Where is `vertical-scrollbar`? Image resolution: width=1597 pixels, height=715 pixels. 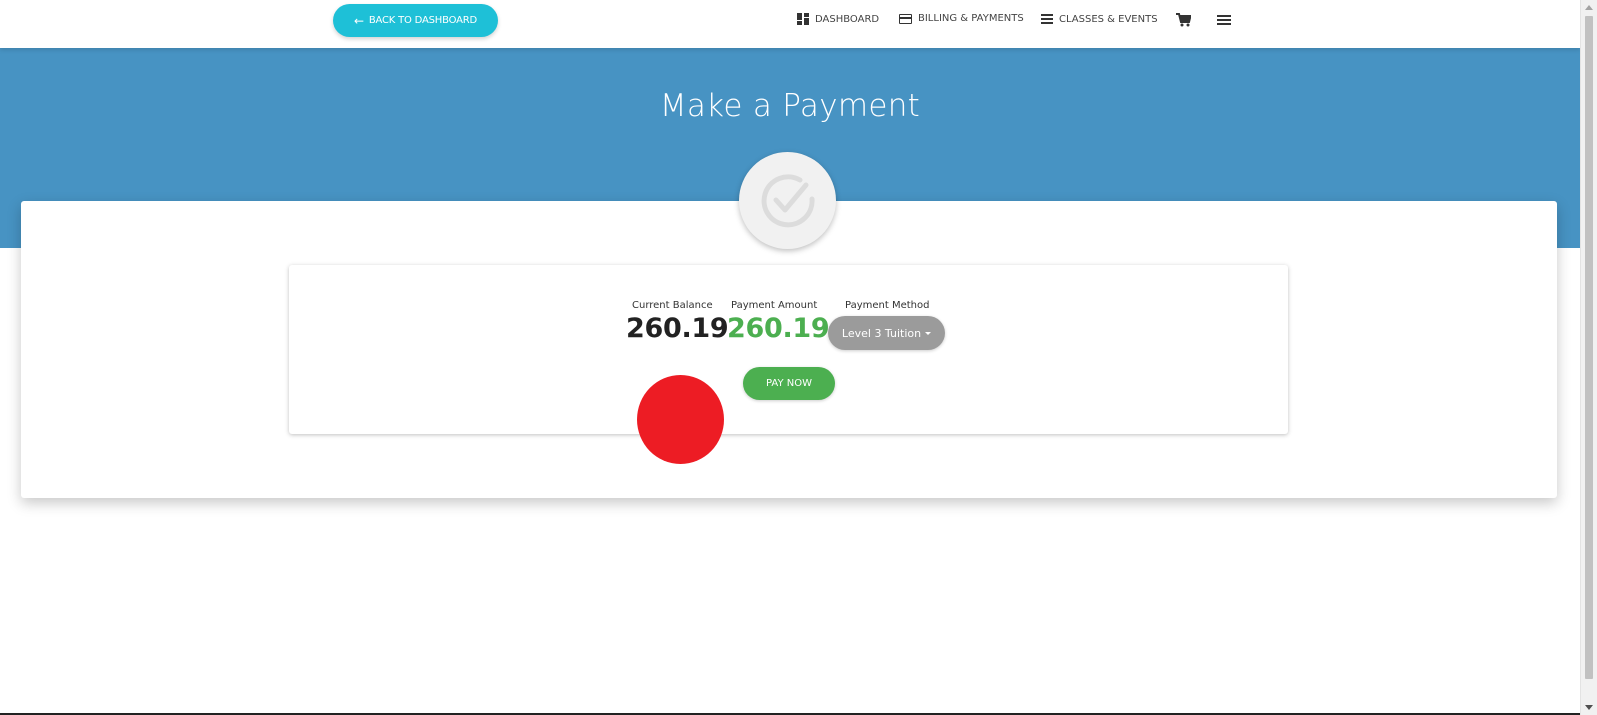
vertical-scrollbar is located at coordinates (1588, 357).